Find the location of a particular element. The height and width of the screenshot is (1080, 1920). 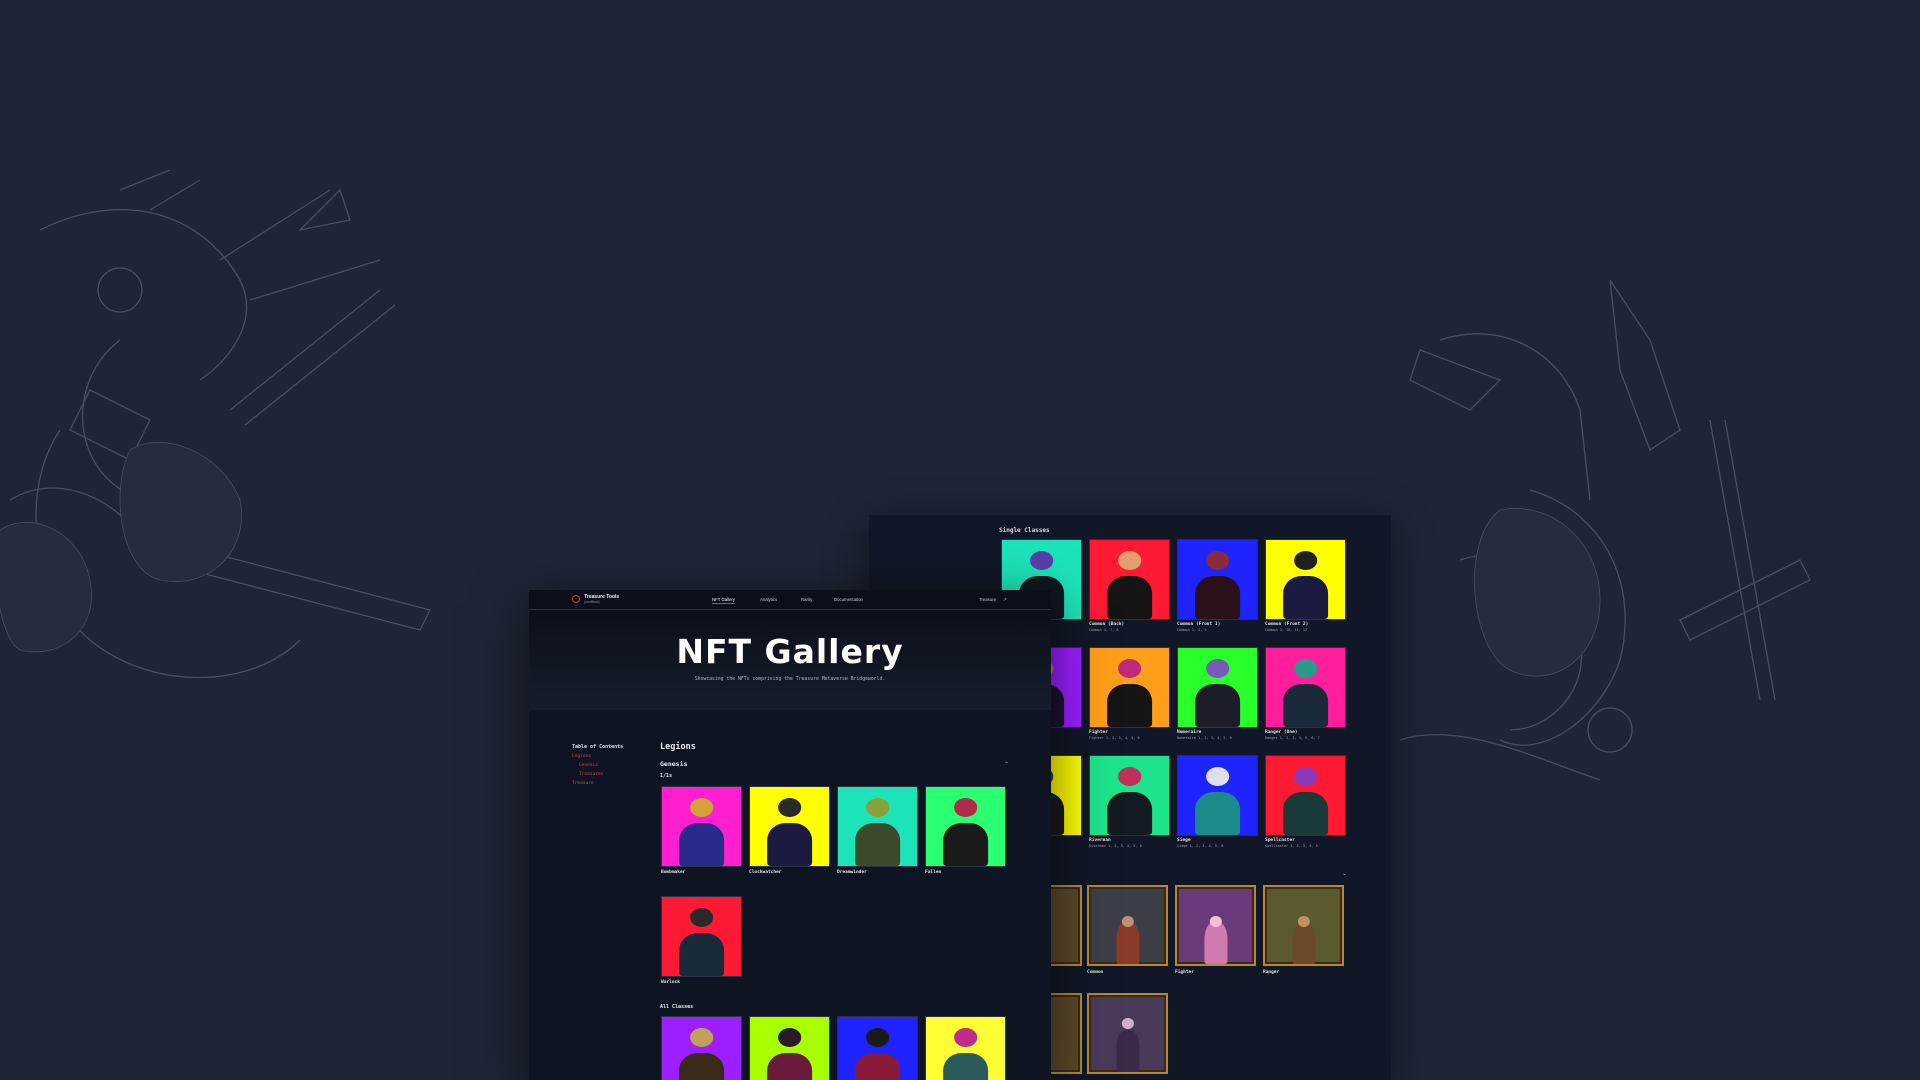

subsection-heading-genesis: Genesis is located at coordinates (674, 764).